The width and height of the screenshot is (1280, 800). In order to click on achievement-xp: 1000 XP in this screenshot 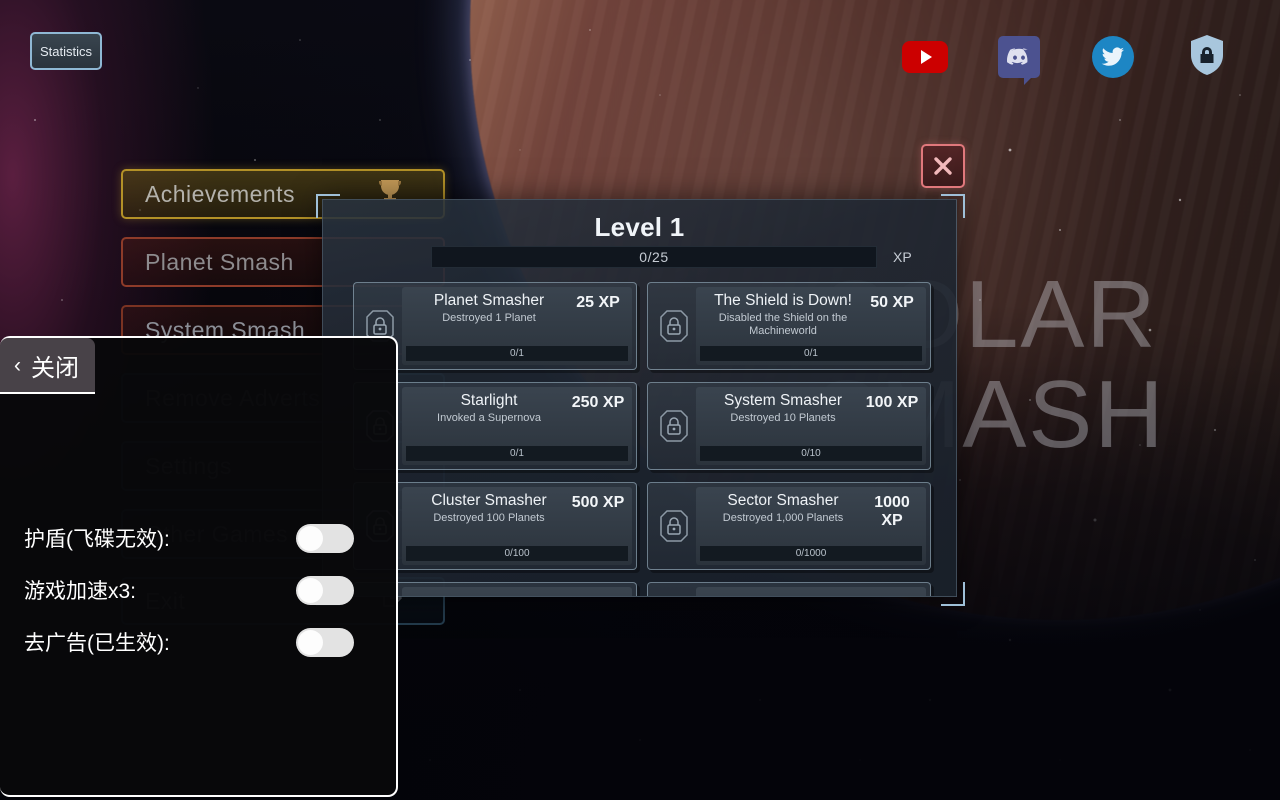, I will do `click(892, 512)`.